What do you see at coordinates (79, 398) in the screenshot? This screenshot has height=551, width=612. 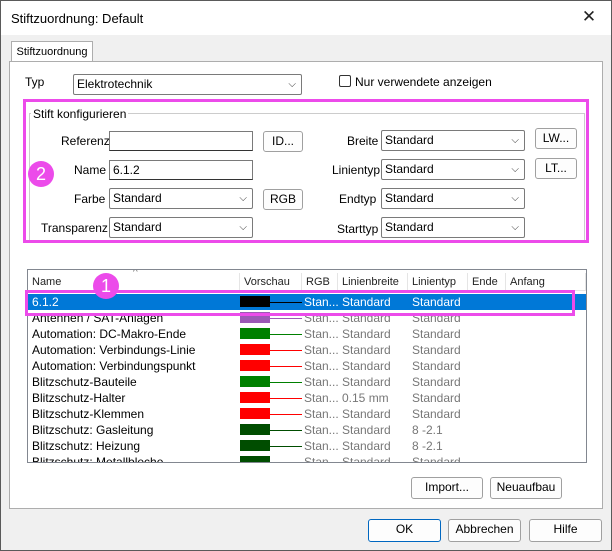 I see `row-name: Blitzschutz-Halter` at bounding box center [79, 398].